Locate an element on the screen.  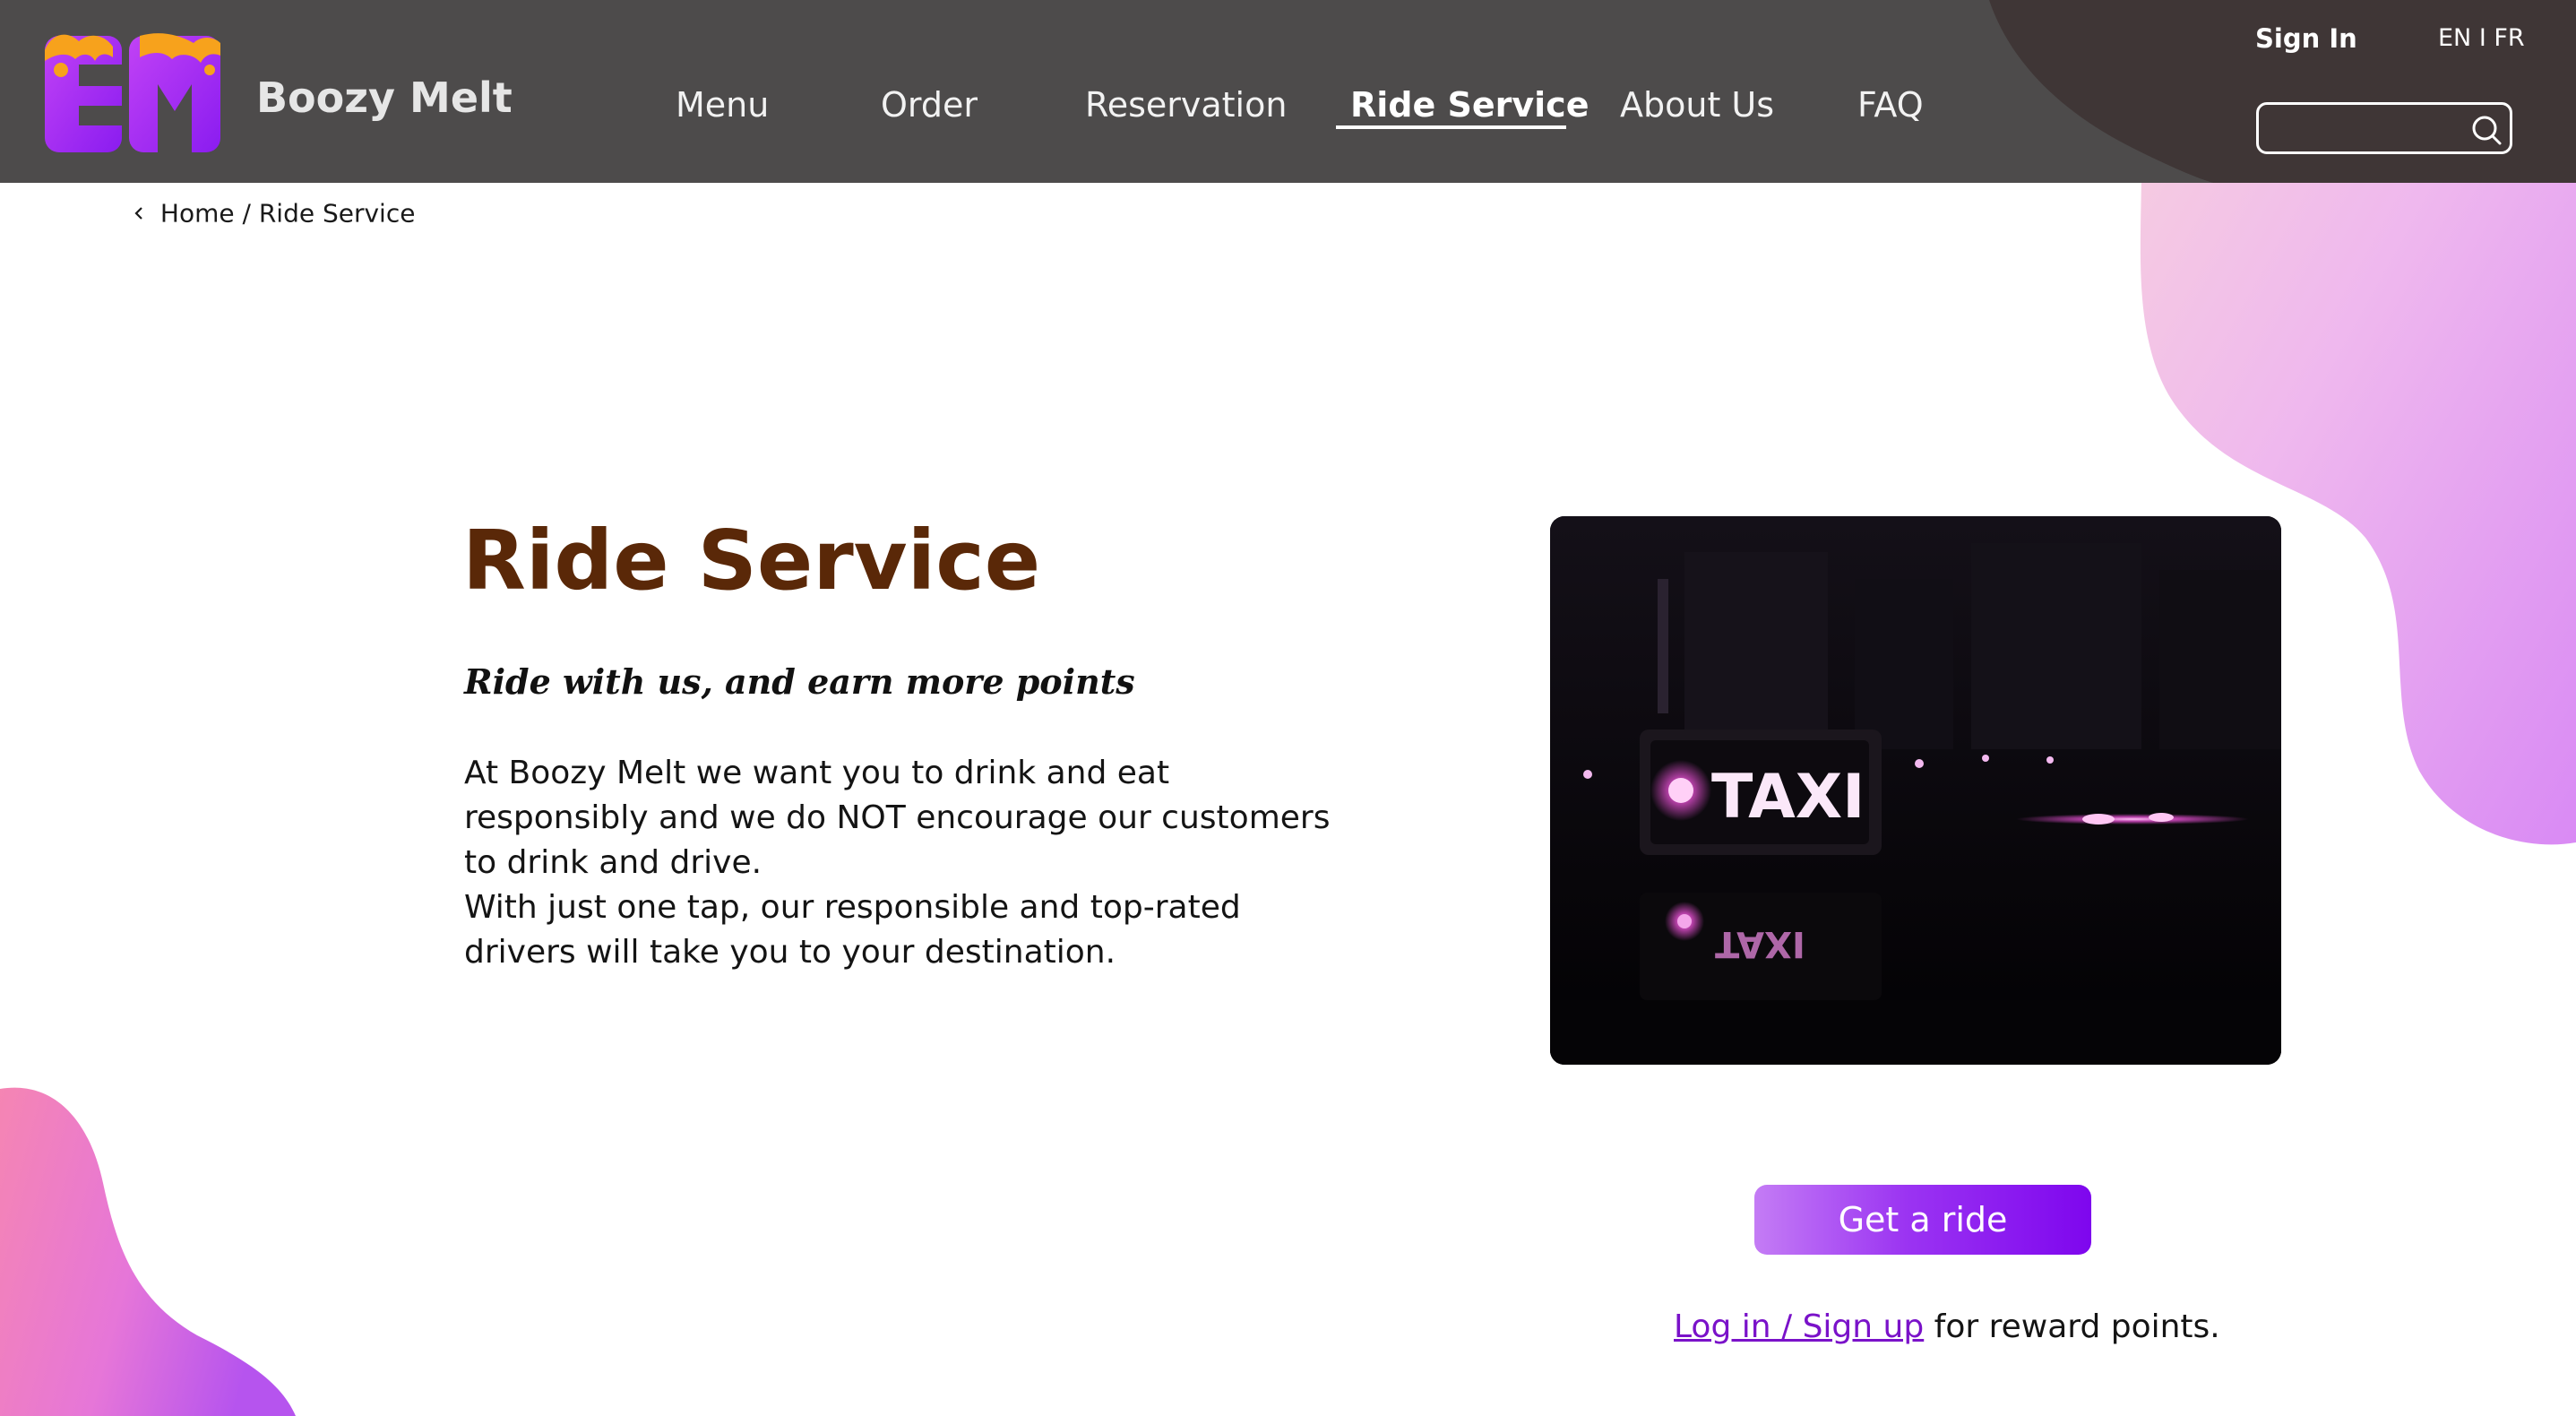
search-icon is located at coordinates (2486, 130).